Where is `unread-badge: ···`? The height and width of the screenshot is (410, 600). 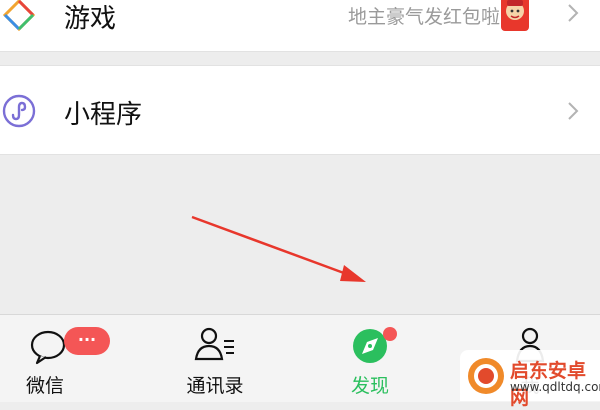 unread-badge: ··· is located at coordinates (87, 341).